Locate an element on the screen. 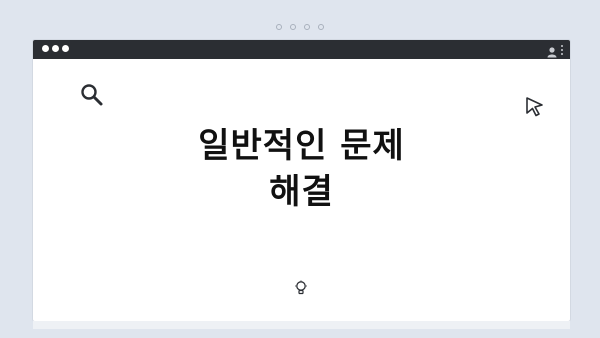 The width and height of the screenshot is (600, 338). kebab-menu-icon is located at coordinates (562, 49).